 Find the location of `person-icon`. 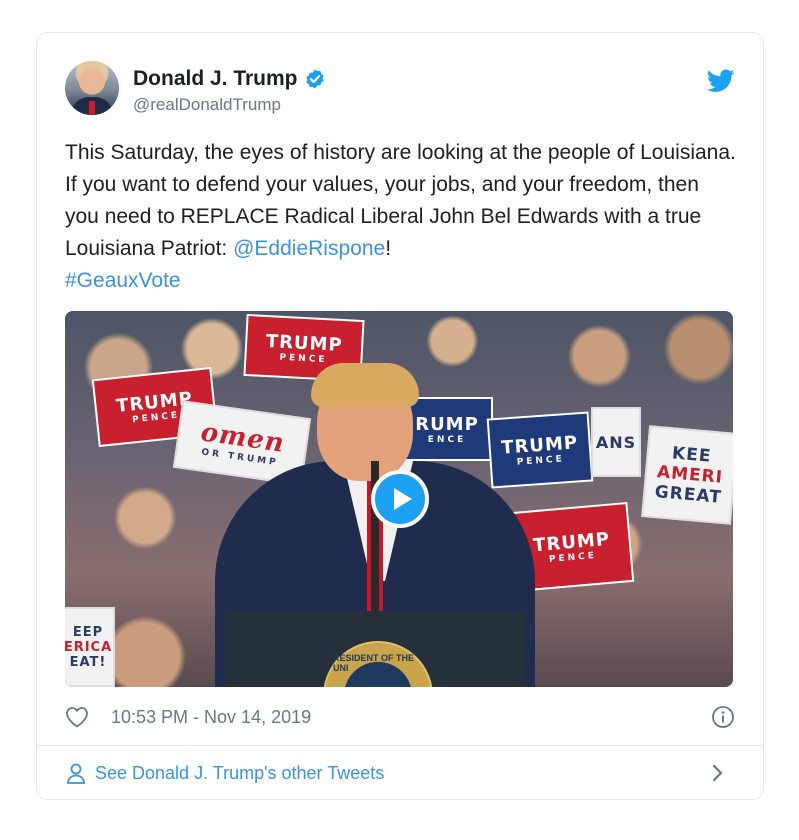

person-icon is located at coordinates (76, 773).